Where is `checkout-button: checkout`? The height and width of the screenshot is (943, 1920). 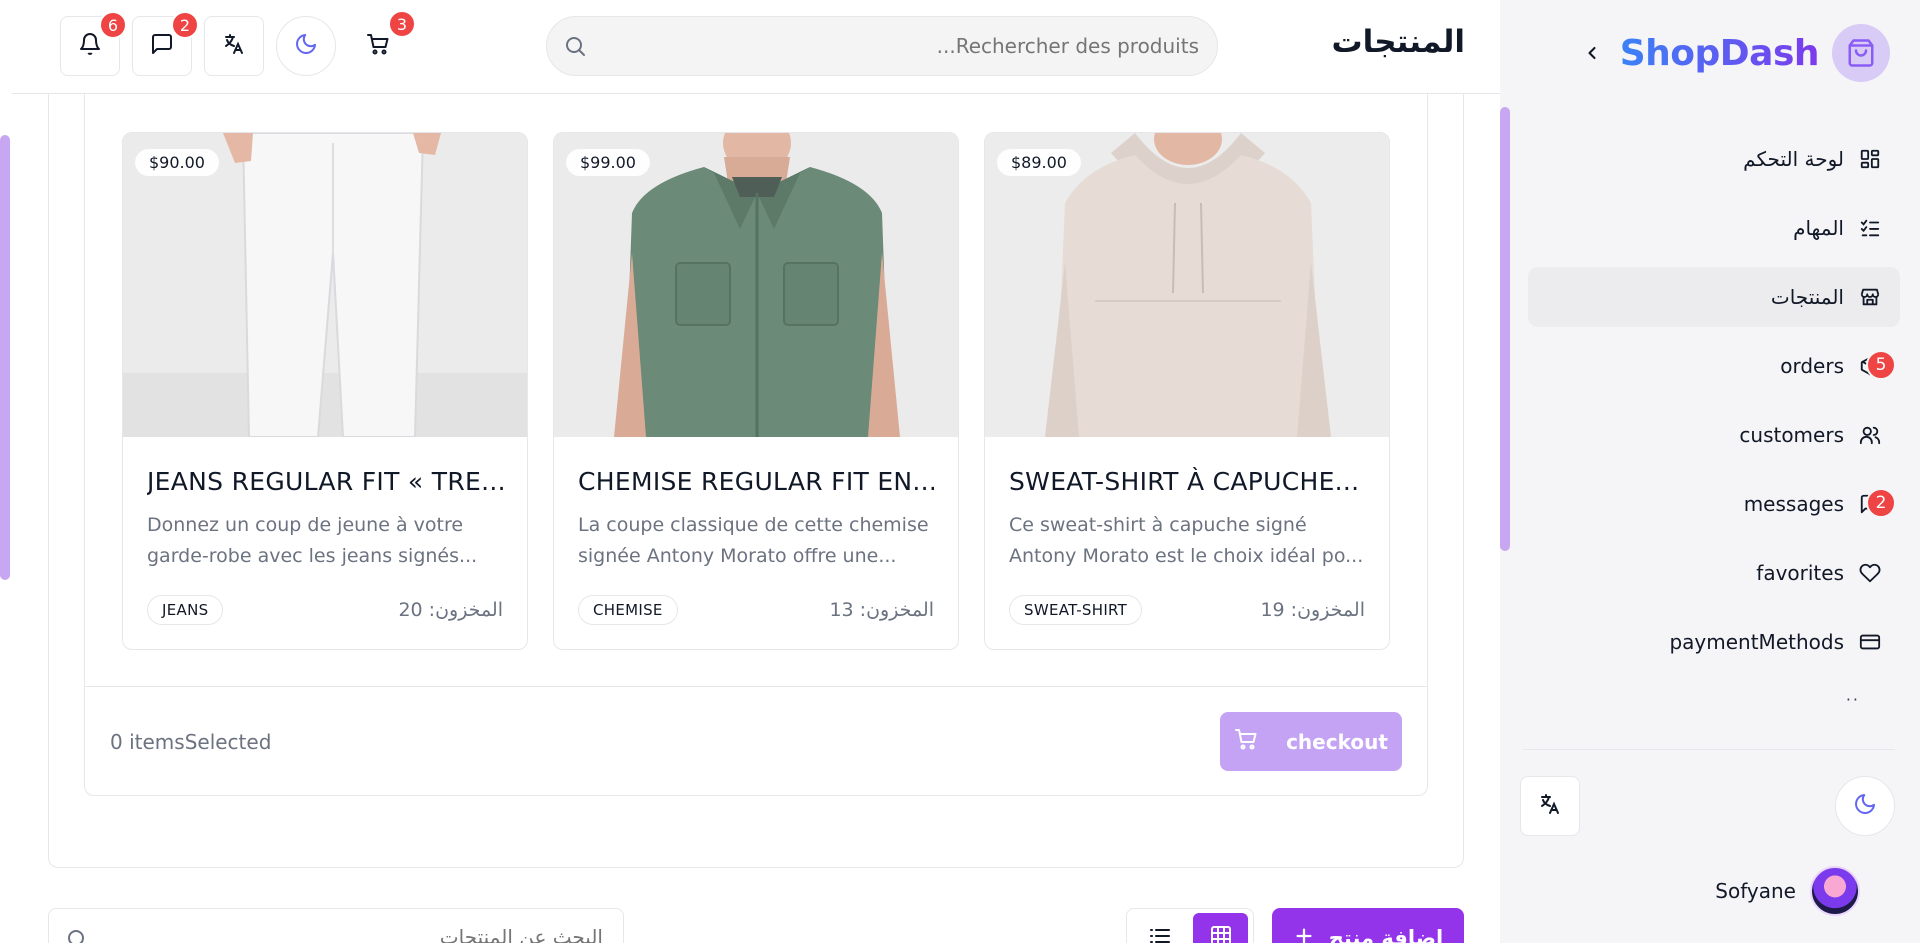
checkout-button: checkout is located at coordinates (1311, 741).